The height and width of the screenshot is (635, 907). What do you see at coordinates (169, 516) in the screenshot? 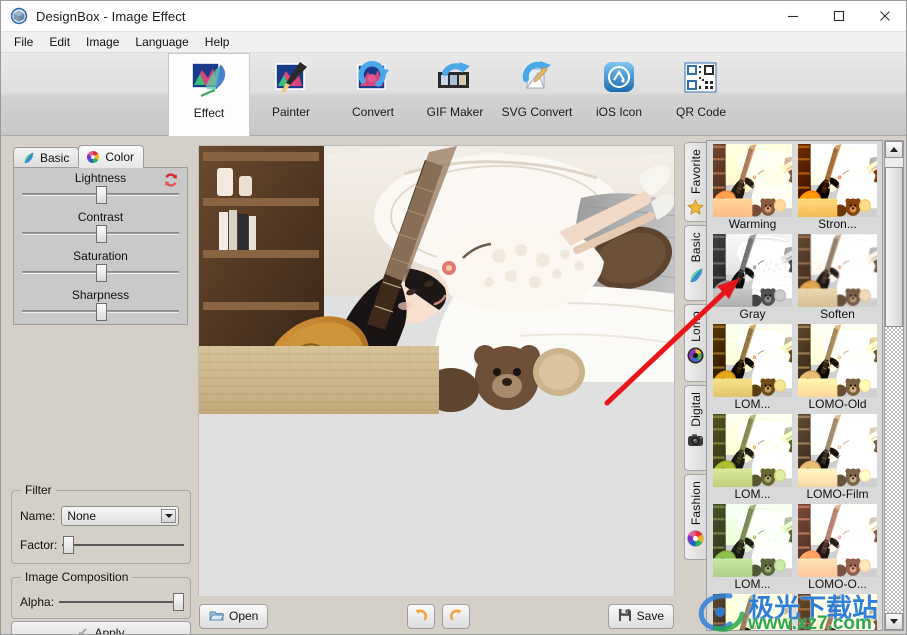
I see `chevron-down-icon` at bounding box center [169, 516].